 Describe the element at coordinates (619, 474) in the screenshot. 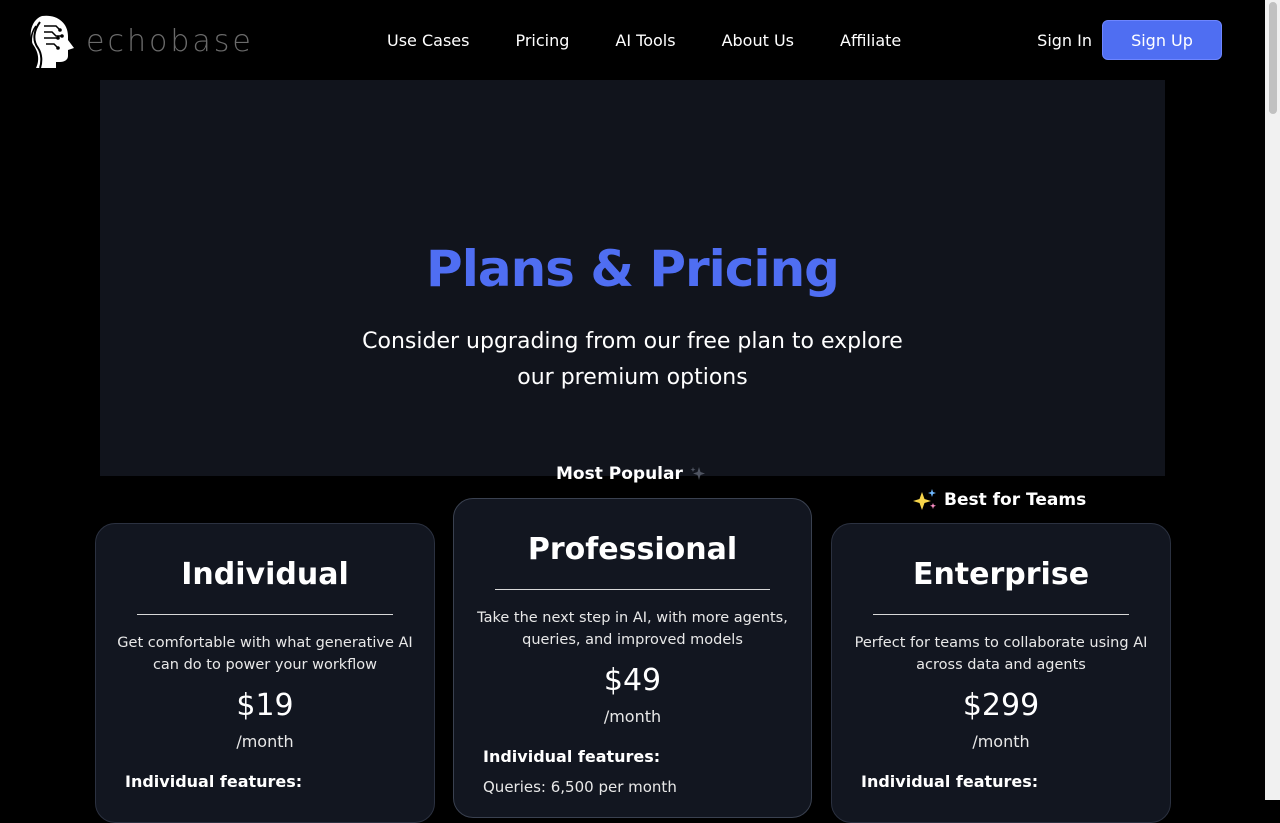

I see `most-popular-label: Most Popular` at that location.